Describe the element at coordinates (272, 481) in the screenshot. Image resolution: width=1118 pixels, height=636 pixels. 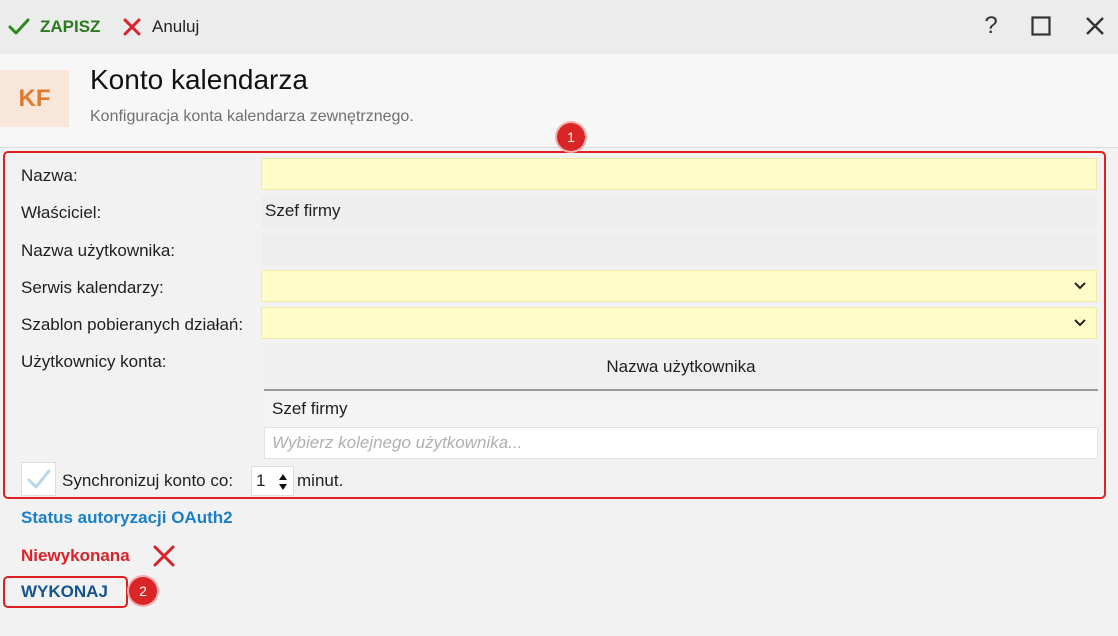
I see `sync-interval-stepper: 1` at that location.